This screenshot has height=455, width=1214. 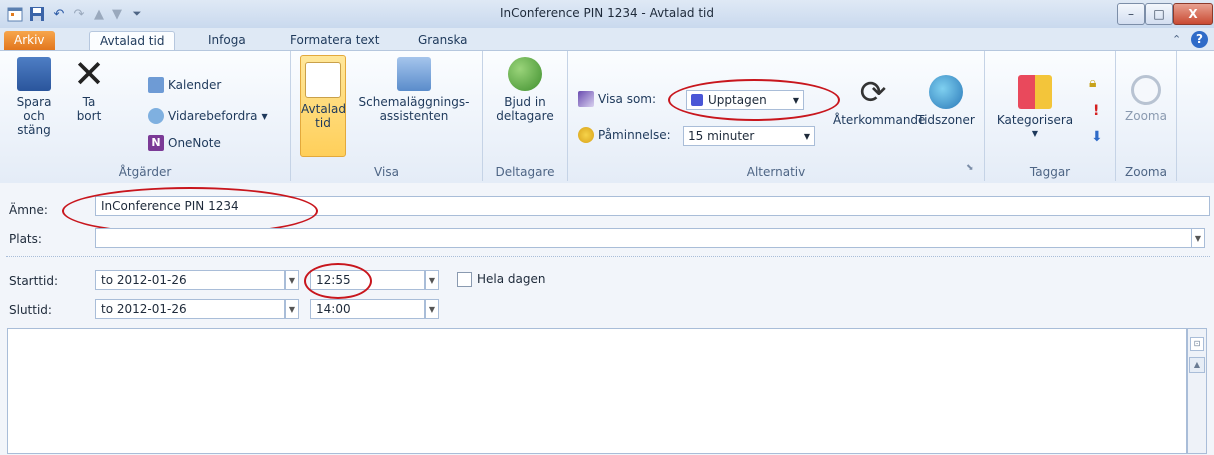 What do you see at coordinates (28, 210) in the screenshot?
I see `subject-label: Ämne:` at bounding box center [28, 210].